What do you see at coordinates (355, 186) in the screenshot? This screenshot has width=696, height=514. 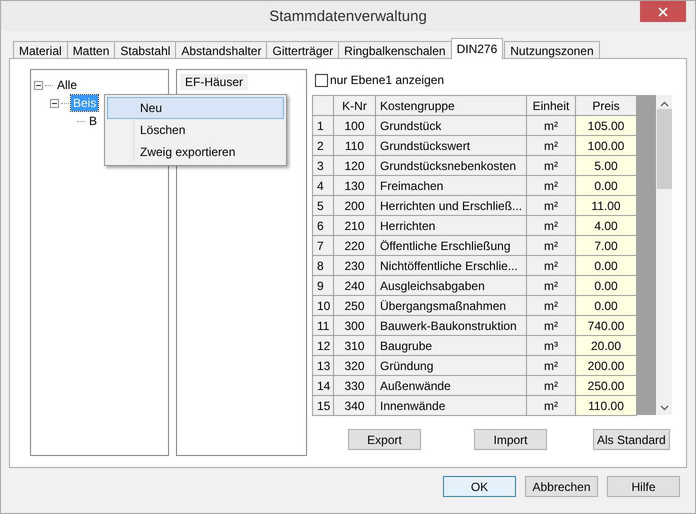 I see `table-cell: 130` at bounding box center [355, 186].